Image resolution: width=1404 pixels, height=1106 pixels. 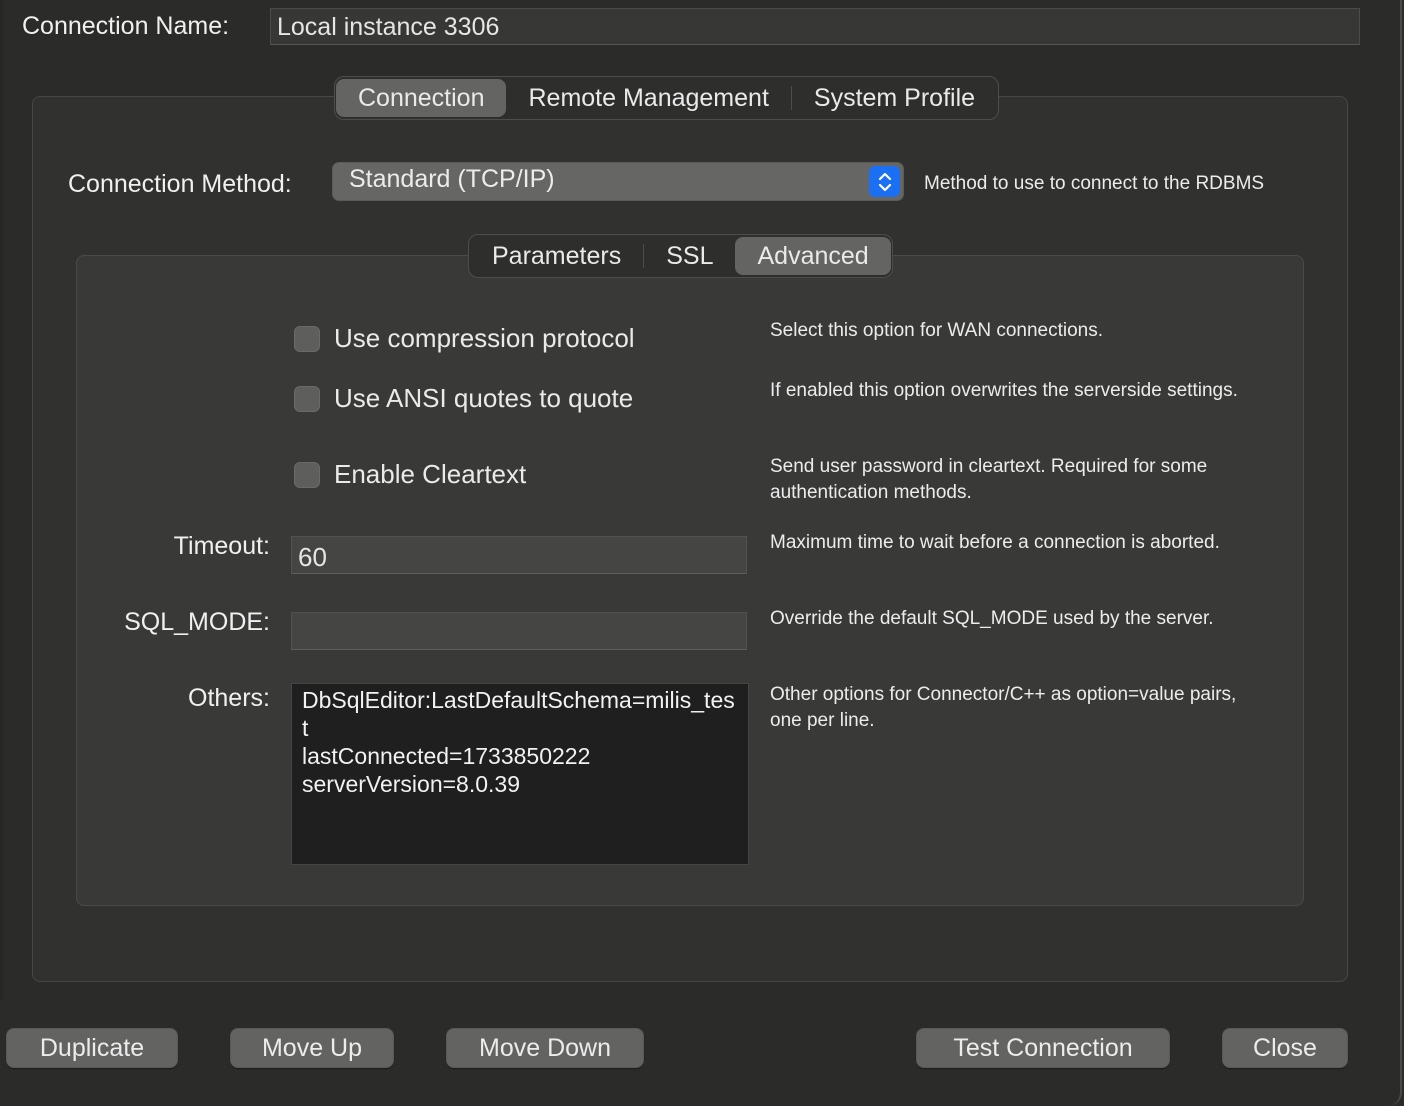 I want to click on cleartext-checkbox, so click(x=307, y=474).